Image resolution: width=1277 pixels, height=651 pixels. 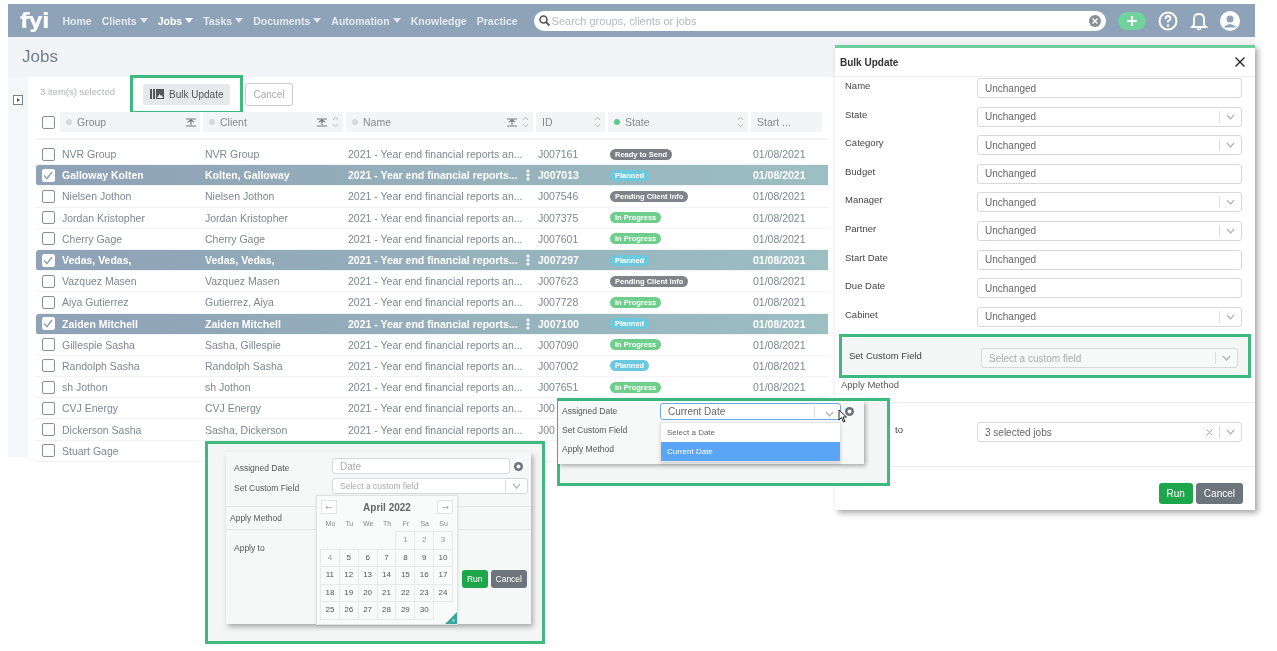 What do you see at coordinates (387, 507) in the screenshot?
I see `month-title: April 2022` at bounding box center [387, 507].